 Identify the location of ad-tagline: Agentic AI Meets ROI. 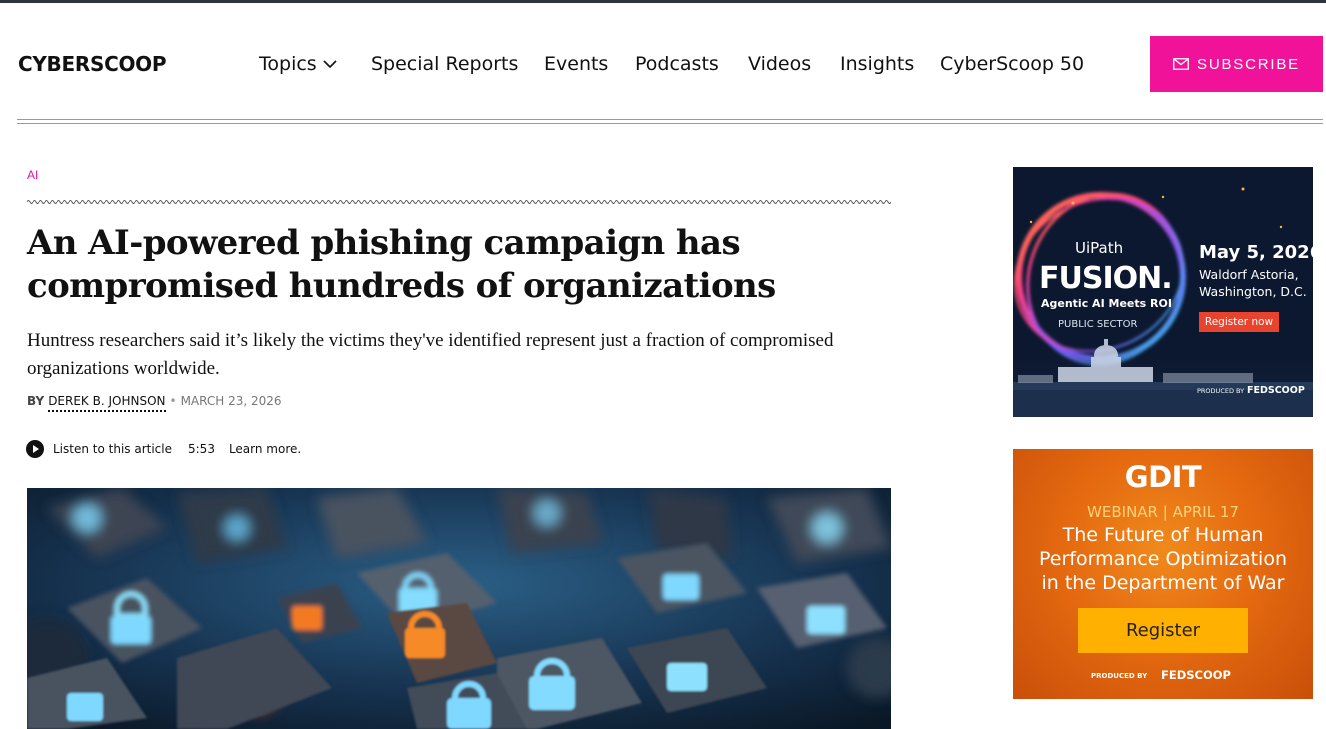
(1106, 303).